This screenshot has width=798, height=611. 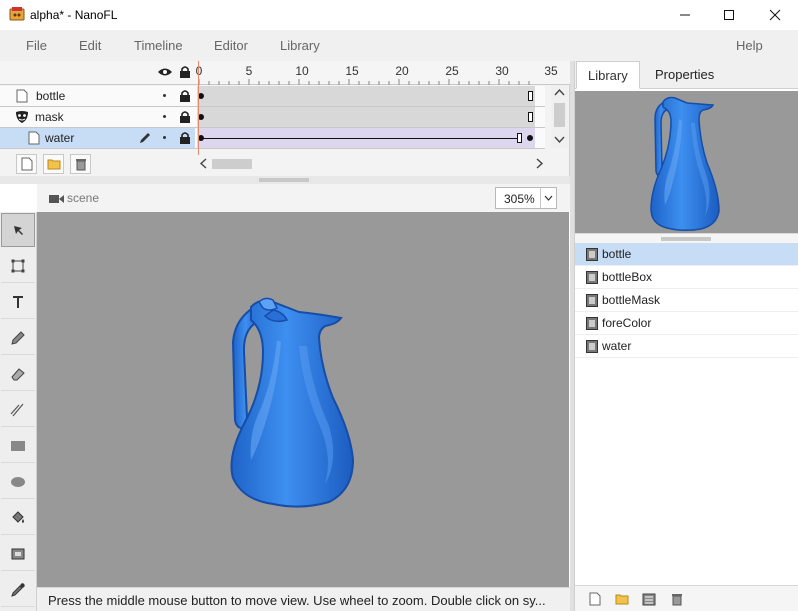 I want to click on new-layer-button, so click(x=26, y=164).